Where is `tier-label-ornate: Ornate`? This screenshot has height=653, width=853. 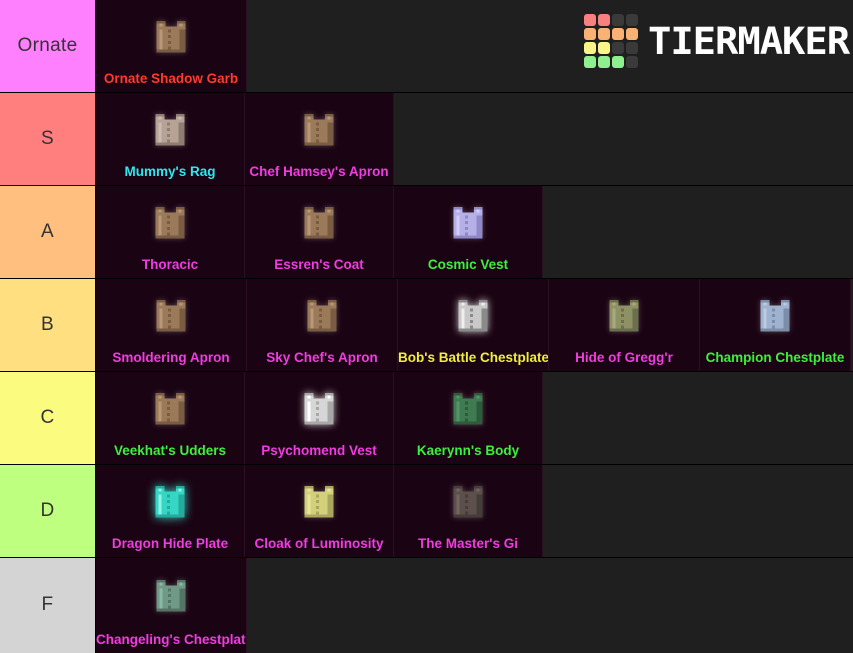 tier-label-ornate: Ornate is located at coordinates (48, 46).